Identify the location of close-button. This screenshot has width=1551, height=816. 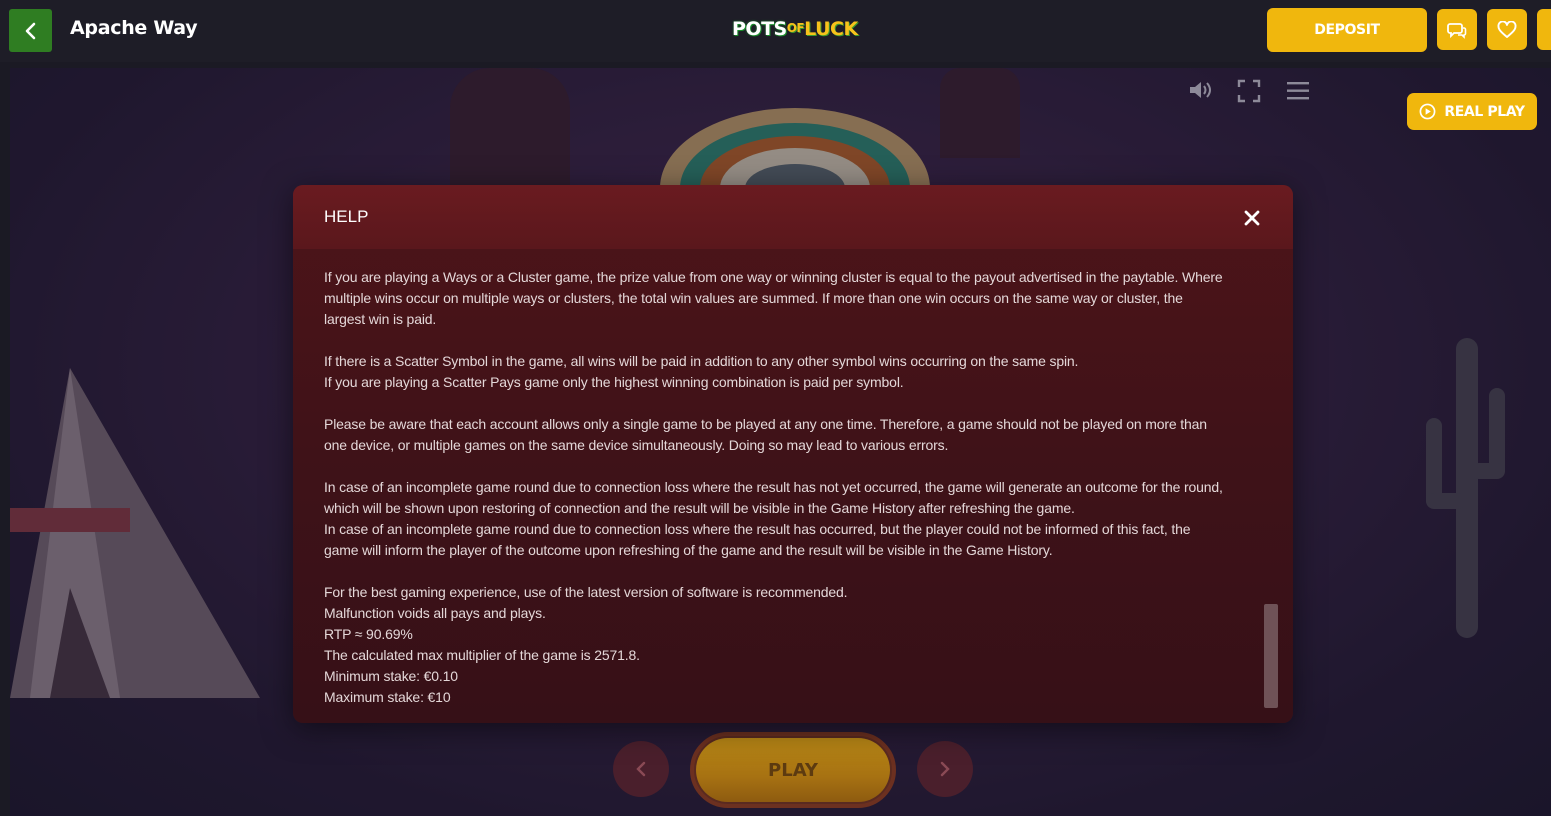
(1252, 218).